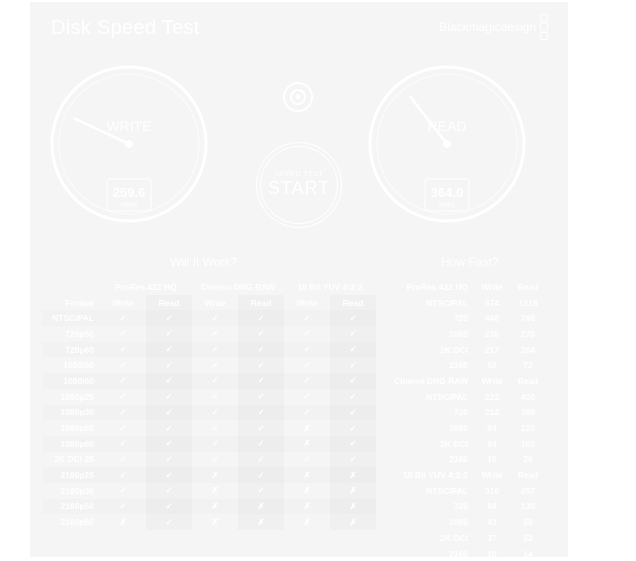 This screenshot has width=636, height=561. What do you see at coordinates (492, 490) in the screenshot?
I see `hf-write-value: 316` at bounding box center [492, 490].